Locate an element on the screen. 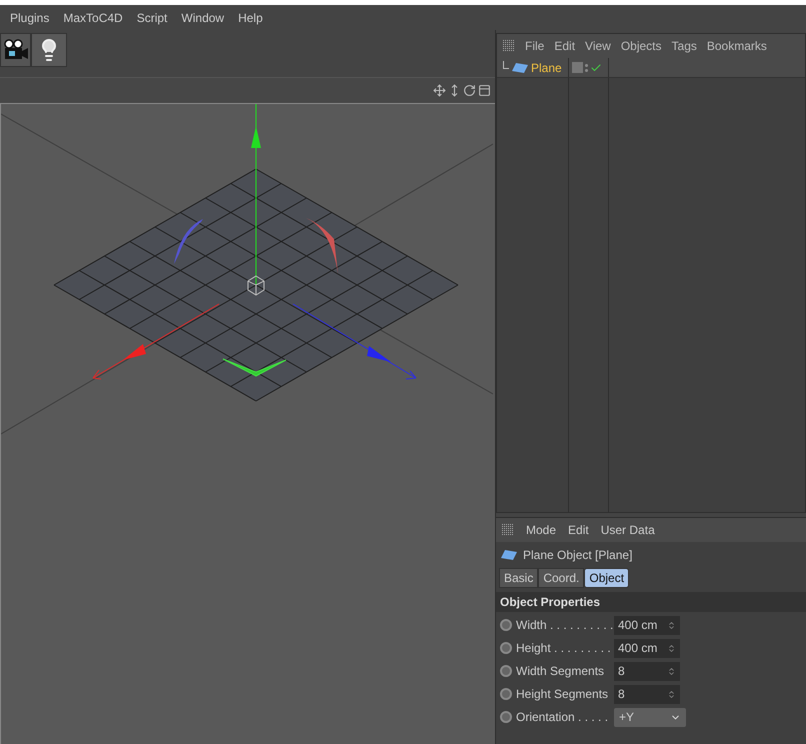 The height and width of the screenshot is (744, 806). object-axis-cube-icon is located at coordinates (256, 286).